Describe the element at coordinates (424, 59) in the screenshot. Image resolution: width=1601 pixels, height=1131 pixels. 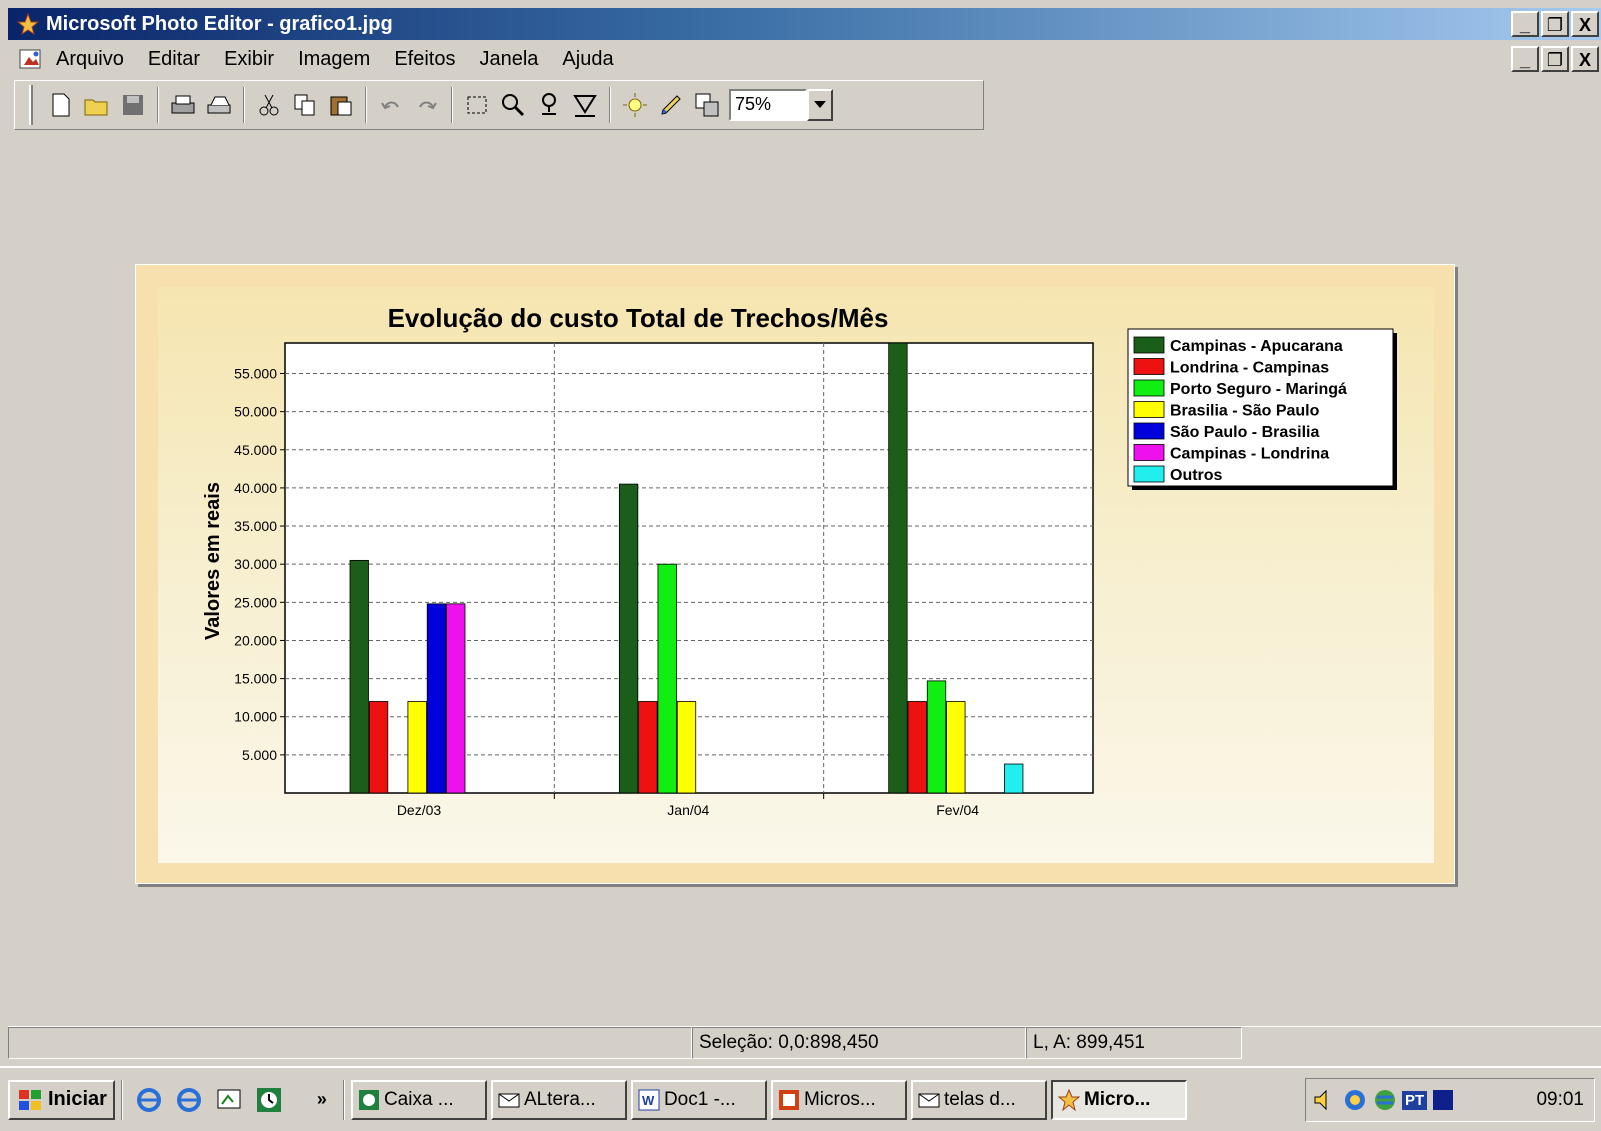
I see `menu-efeitos: Efeitos` at that location.